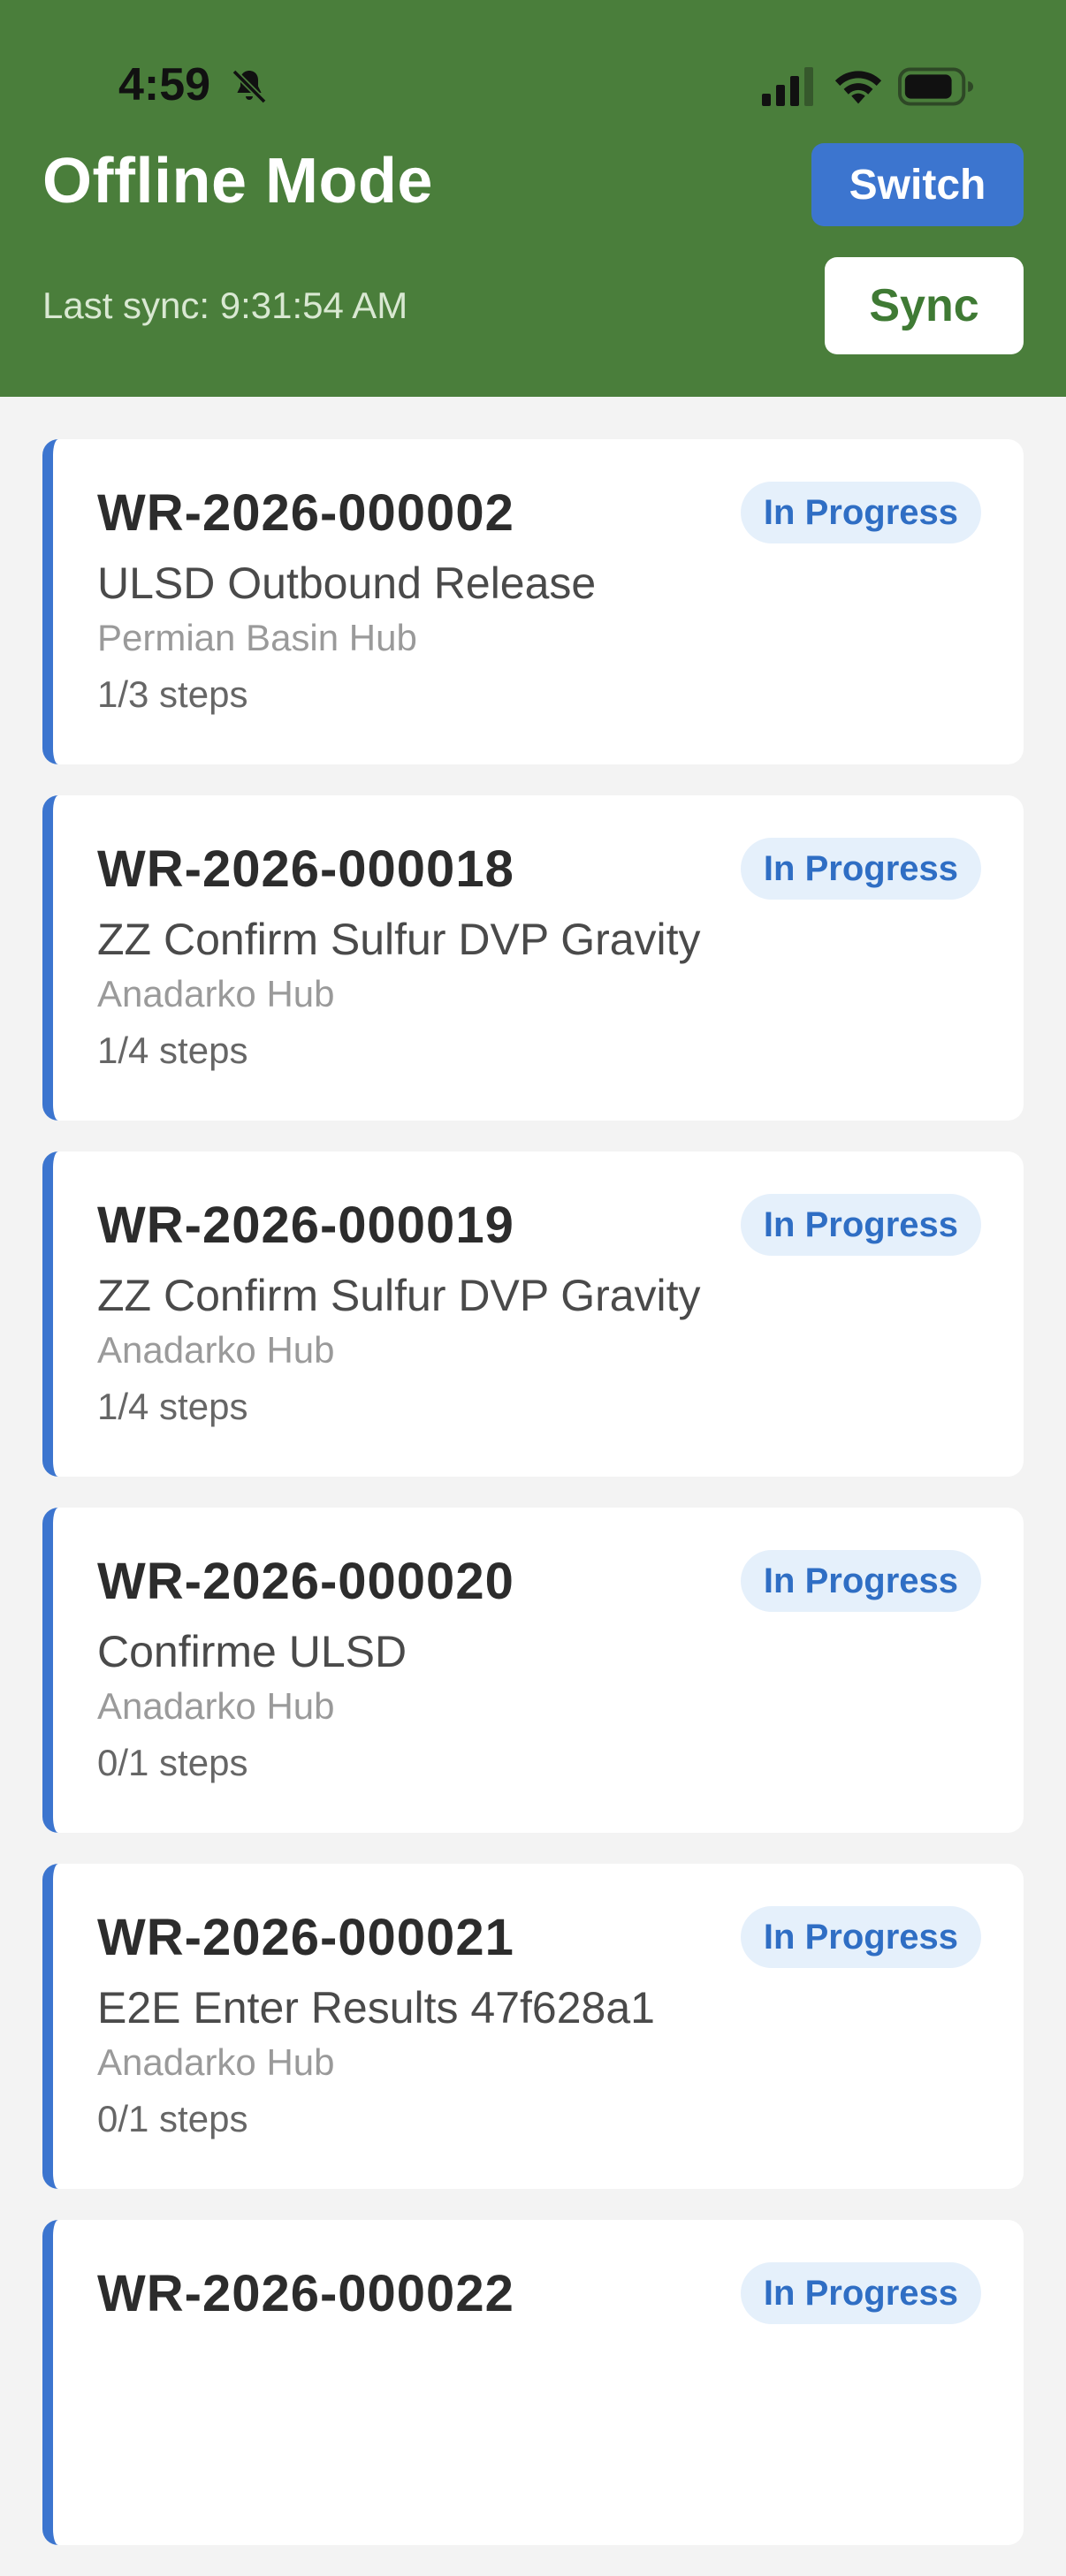  Describe the element at coordinates (305, 1581) in the screenshot. I see `work-request-id: WR-2026-000020` at that location.